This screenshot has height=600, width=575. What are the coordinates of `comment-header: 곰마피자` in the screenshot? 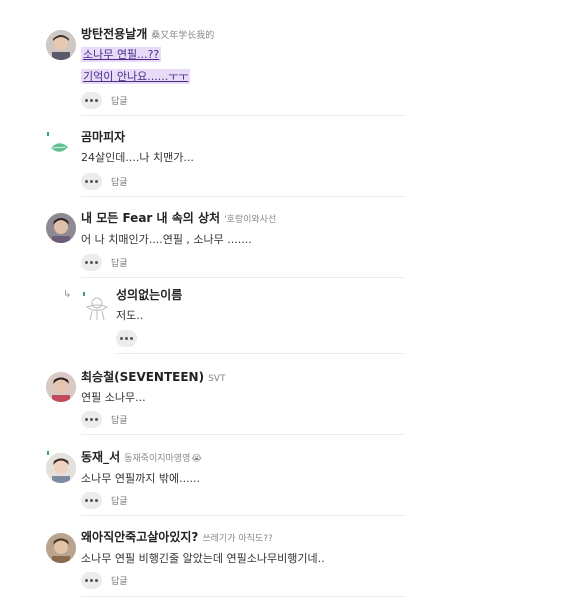 It's located at (103, 137).